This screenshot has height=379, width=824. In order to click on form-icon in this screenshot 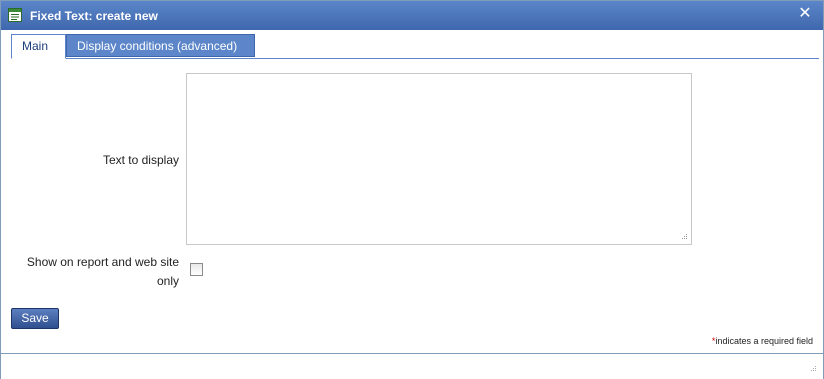, I will do `click(15, 15)`.